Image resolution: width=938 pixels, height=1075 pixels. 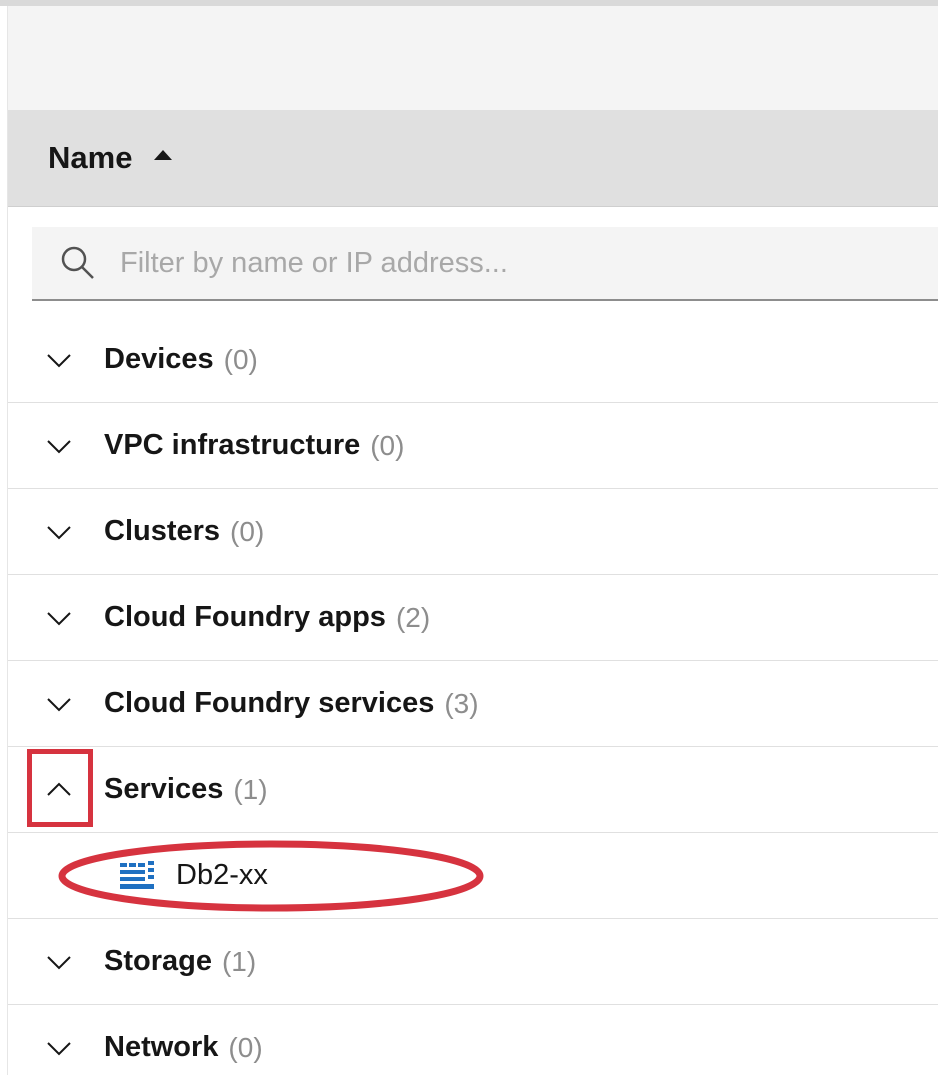 I want to click on search-input, so click(x=500, y=263).